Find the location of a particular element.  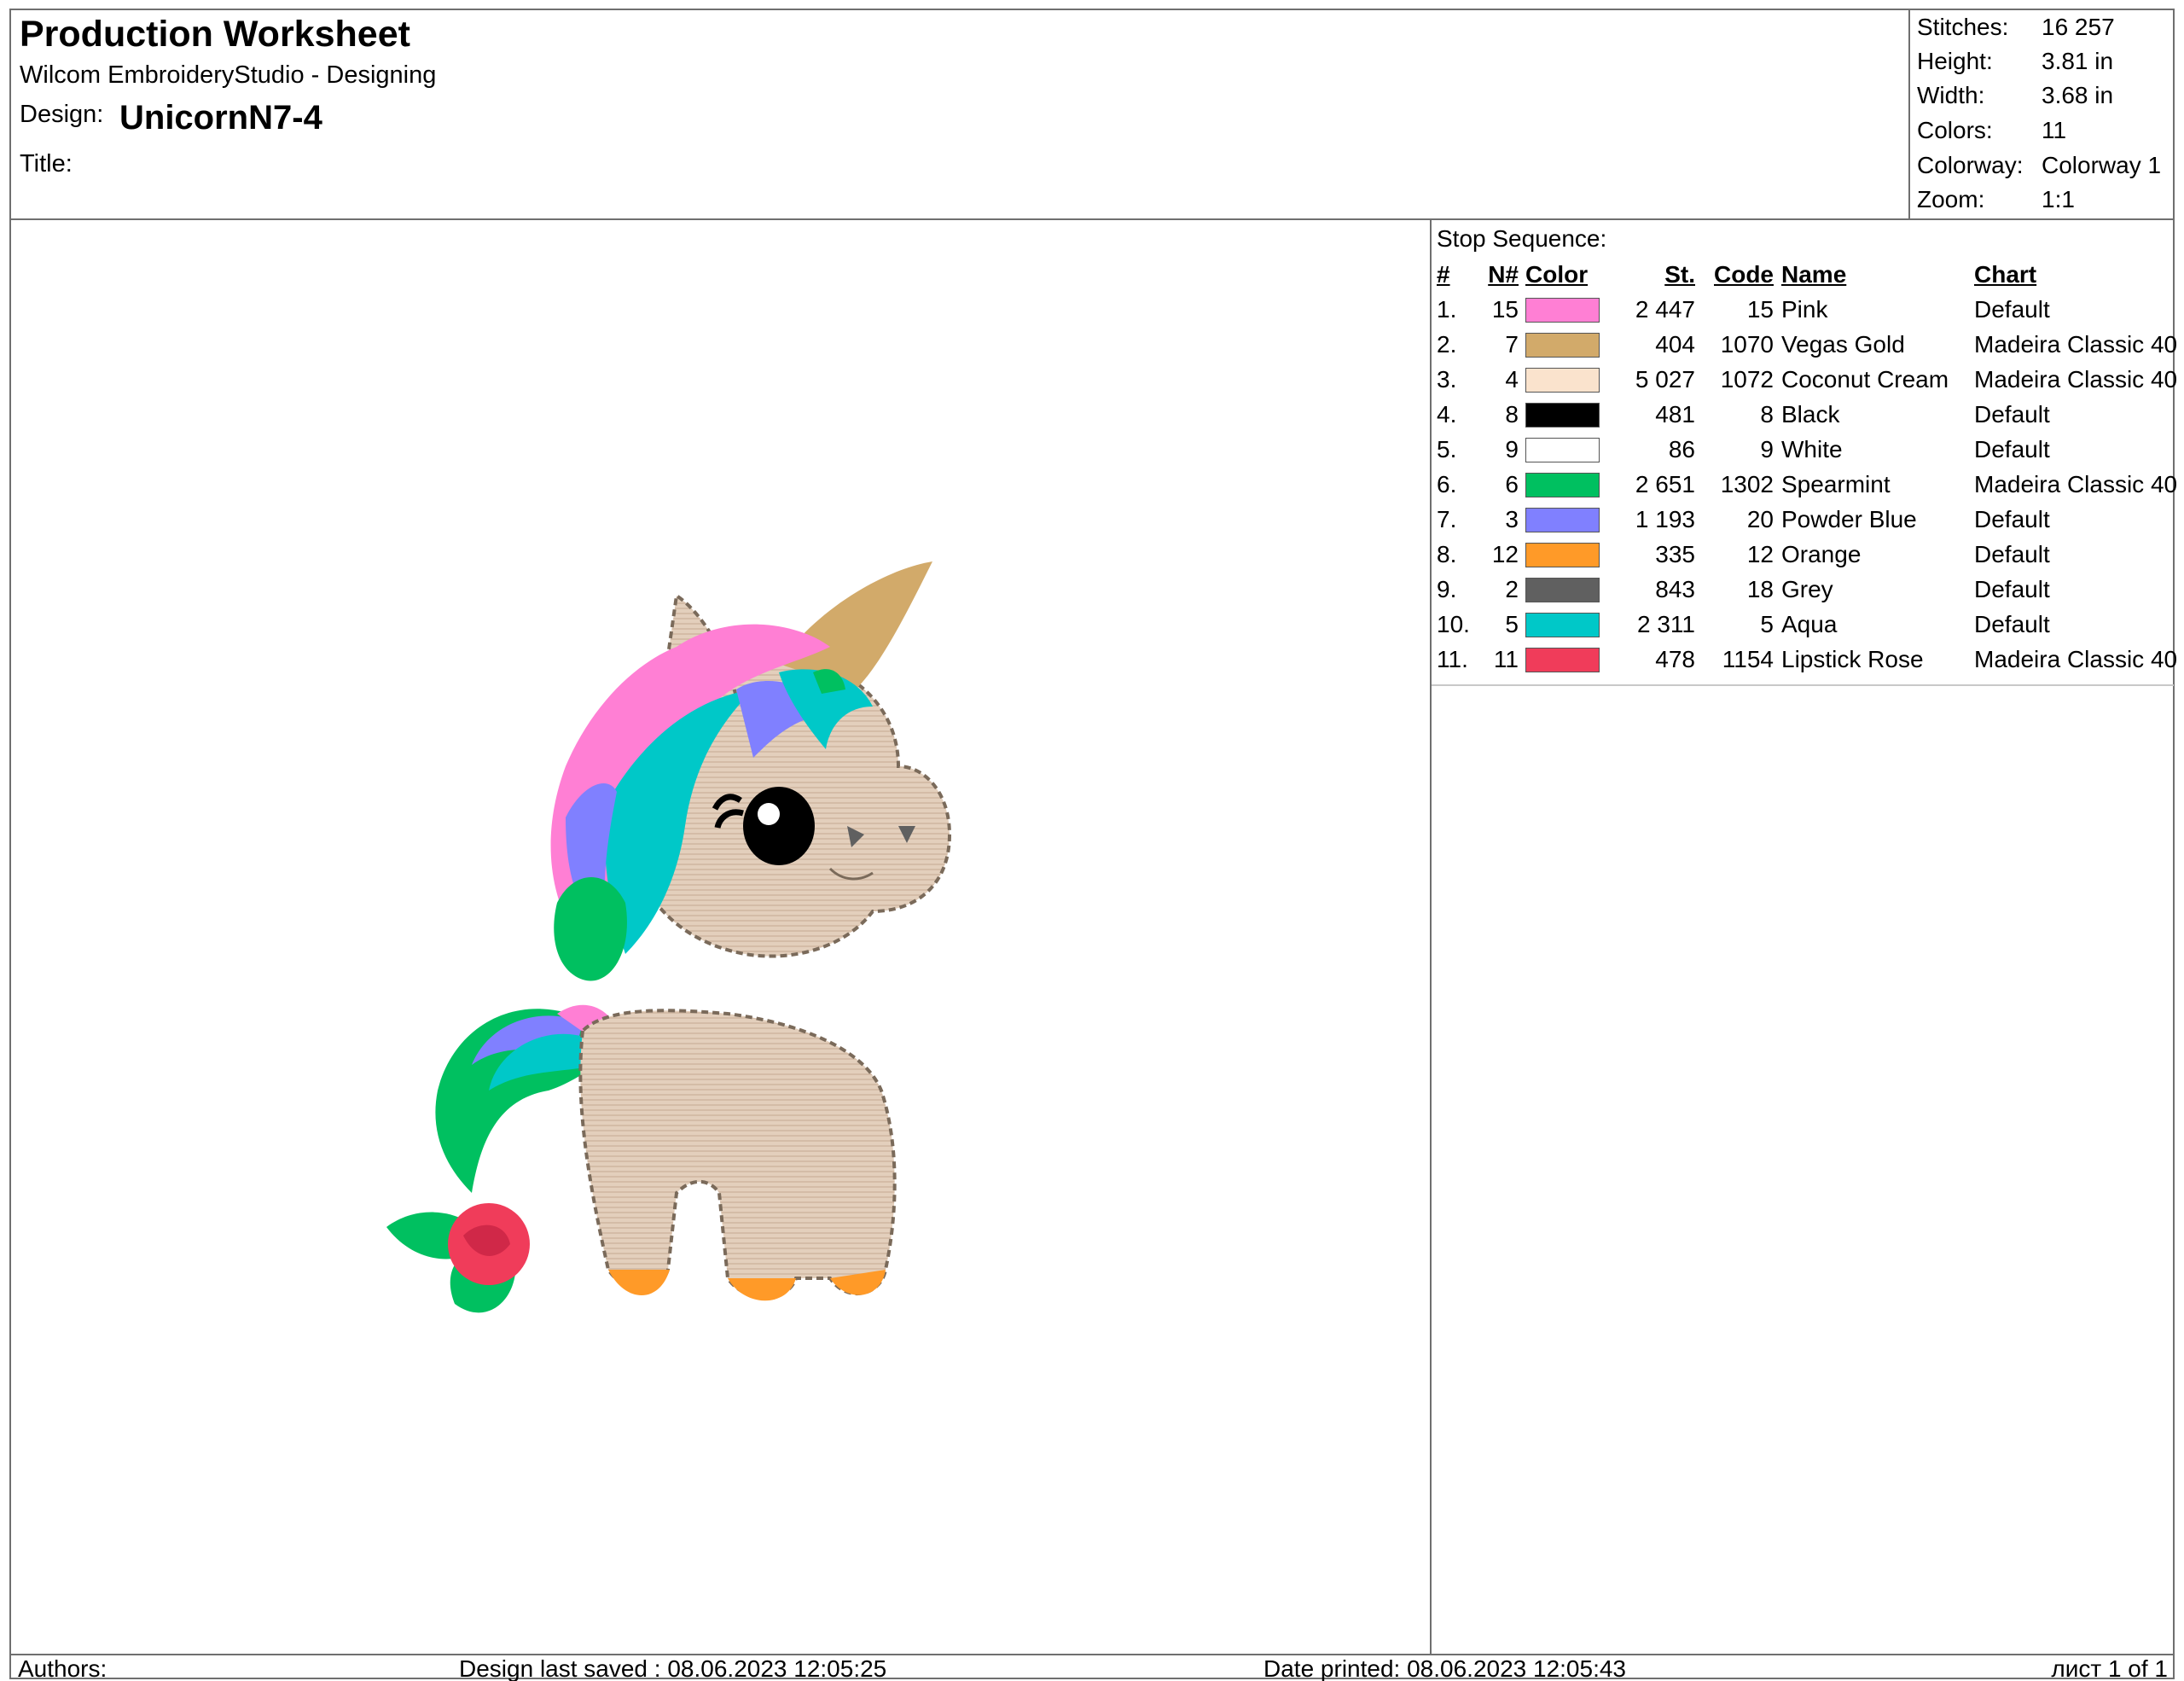

cell-stitches: 843 is located at coordinates (1675, 589).